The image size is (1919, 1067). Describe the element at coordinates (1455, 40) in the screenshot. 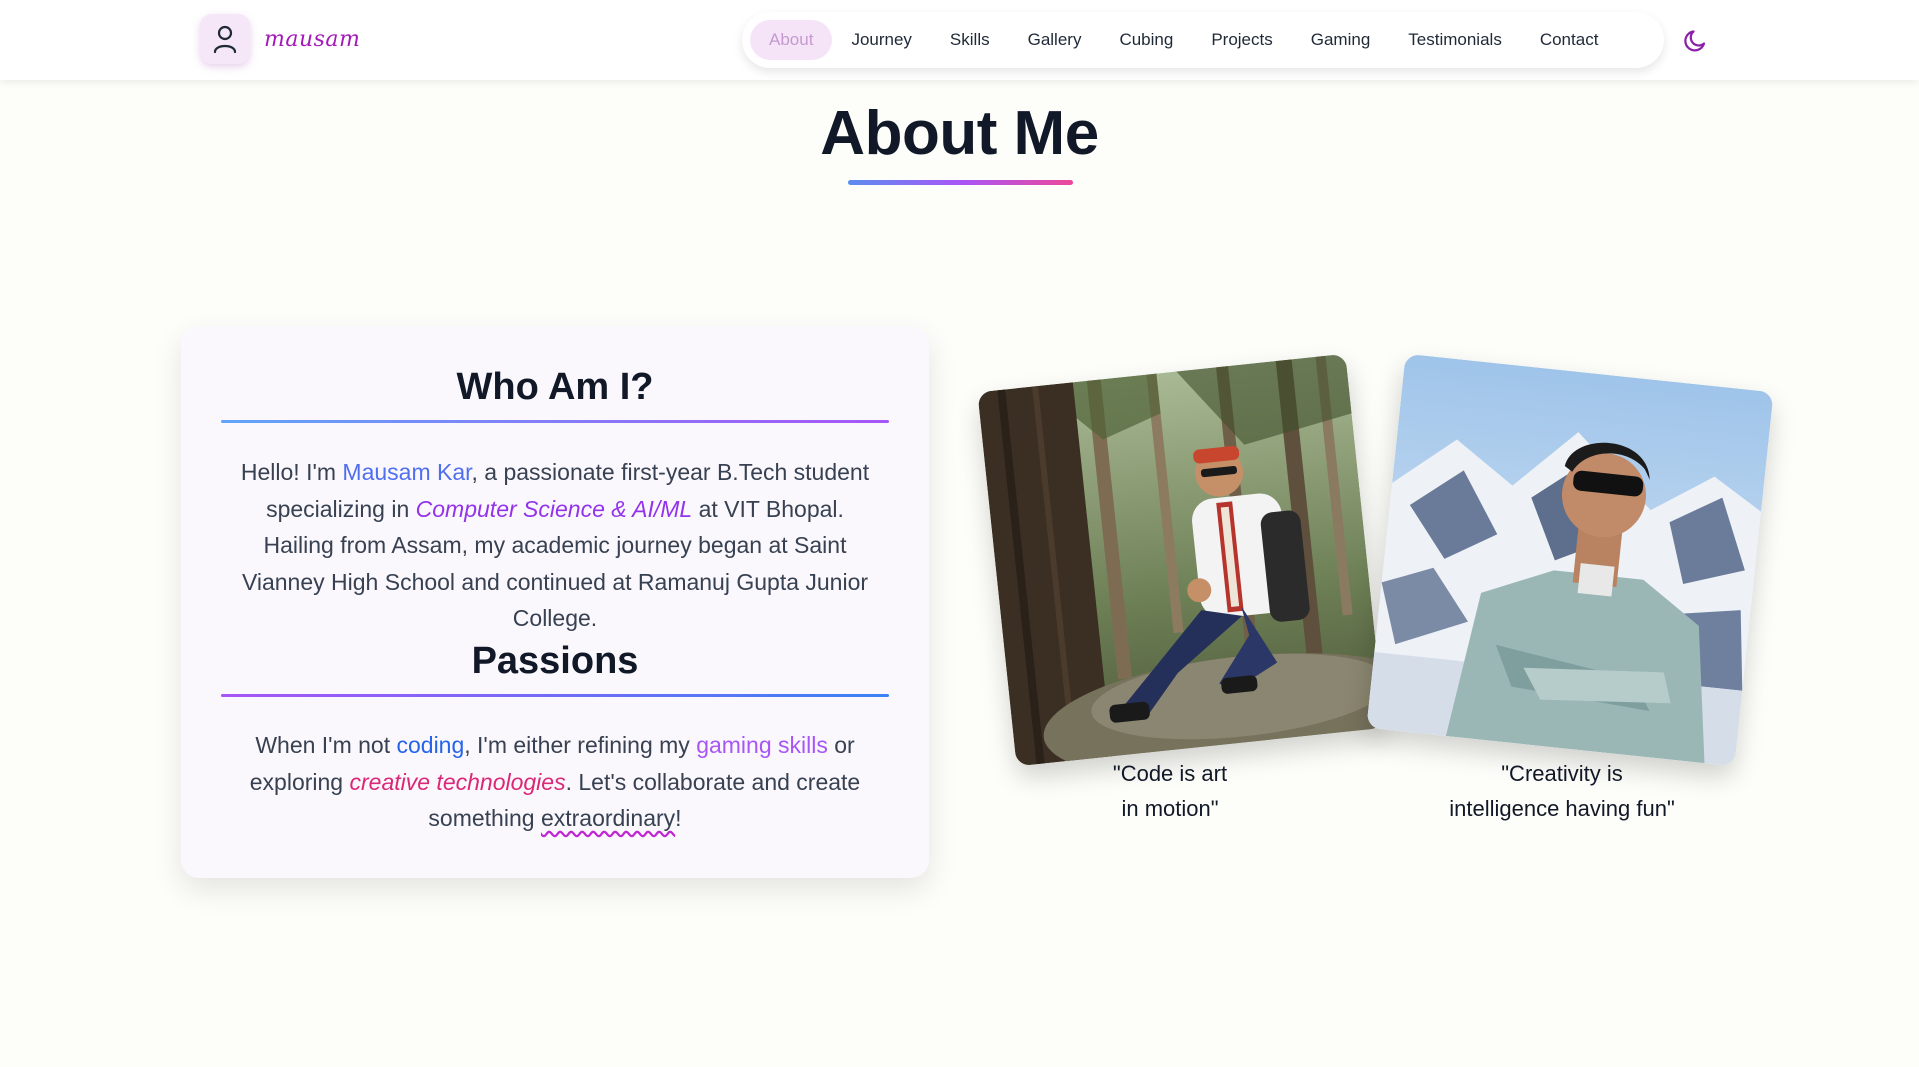

I see `nav-item-testimonials: Testimonials` at that location.